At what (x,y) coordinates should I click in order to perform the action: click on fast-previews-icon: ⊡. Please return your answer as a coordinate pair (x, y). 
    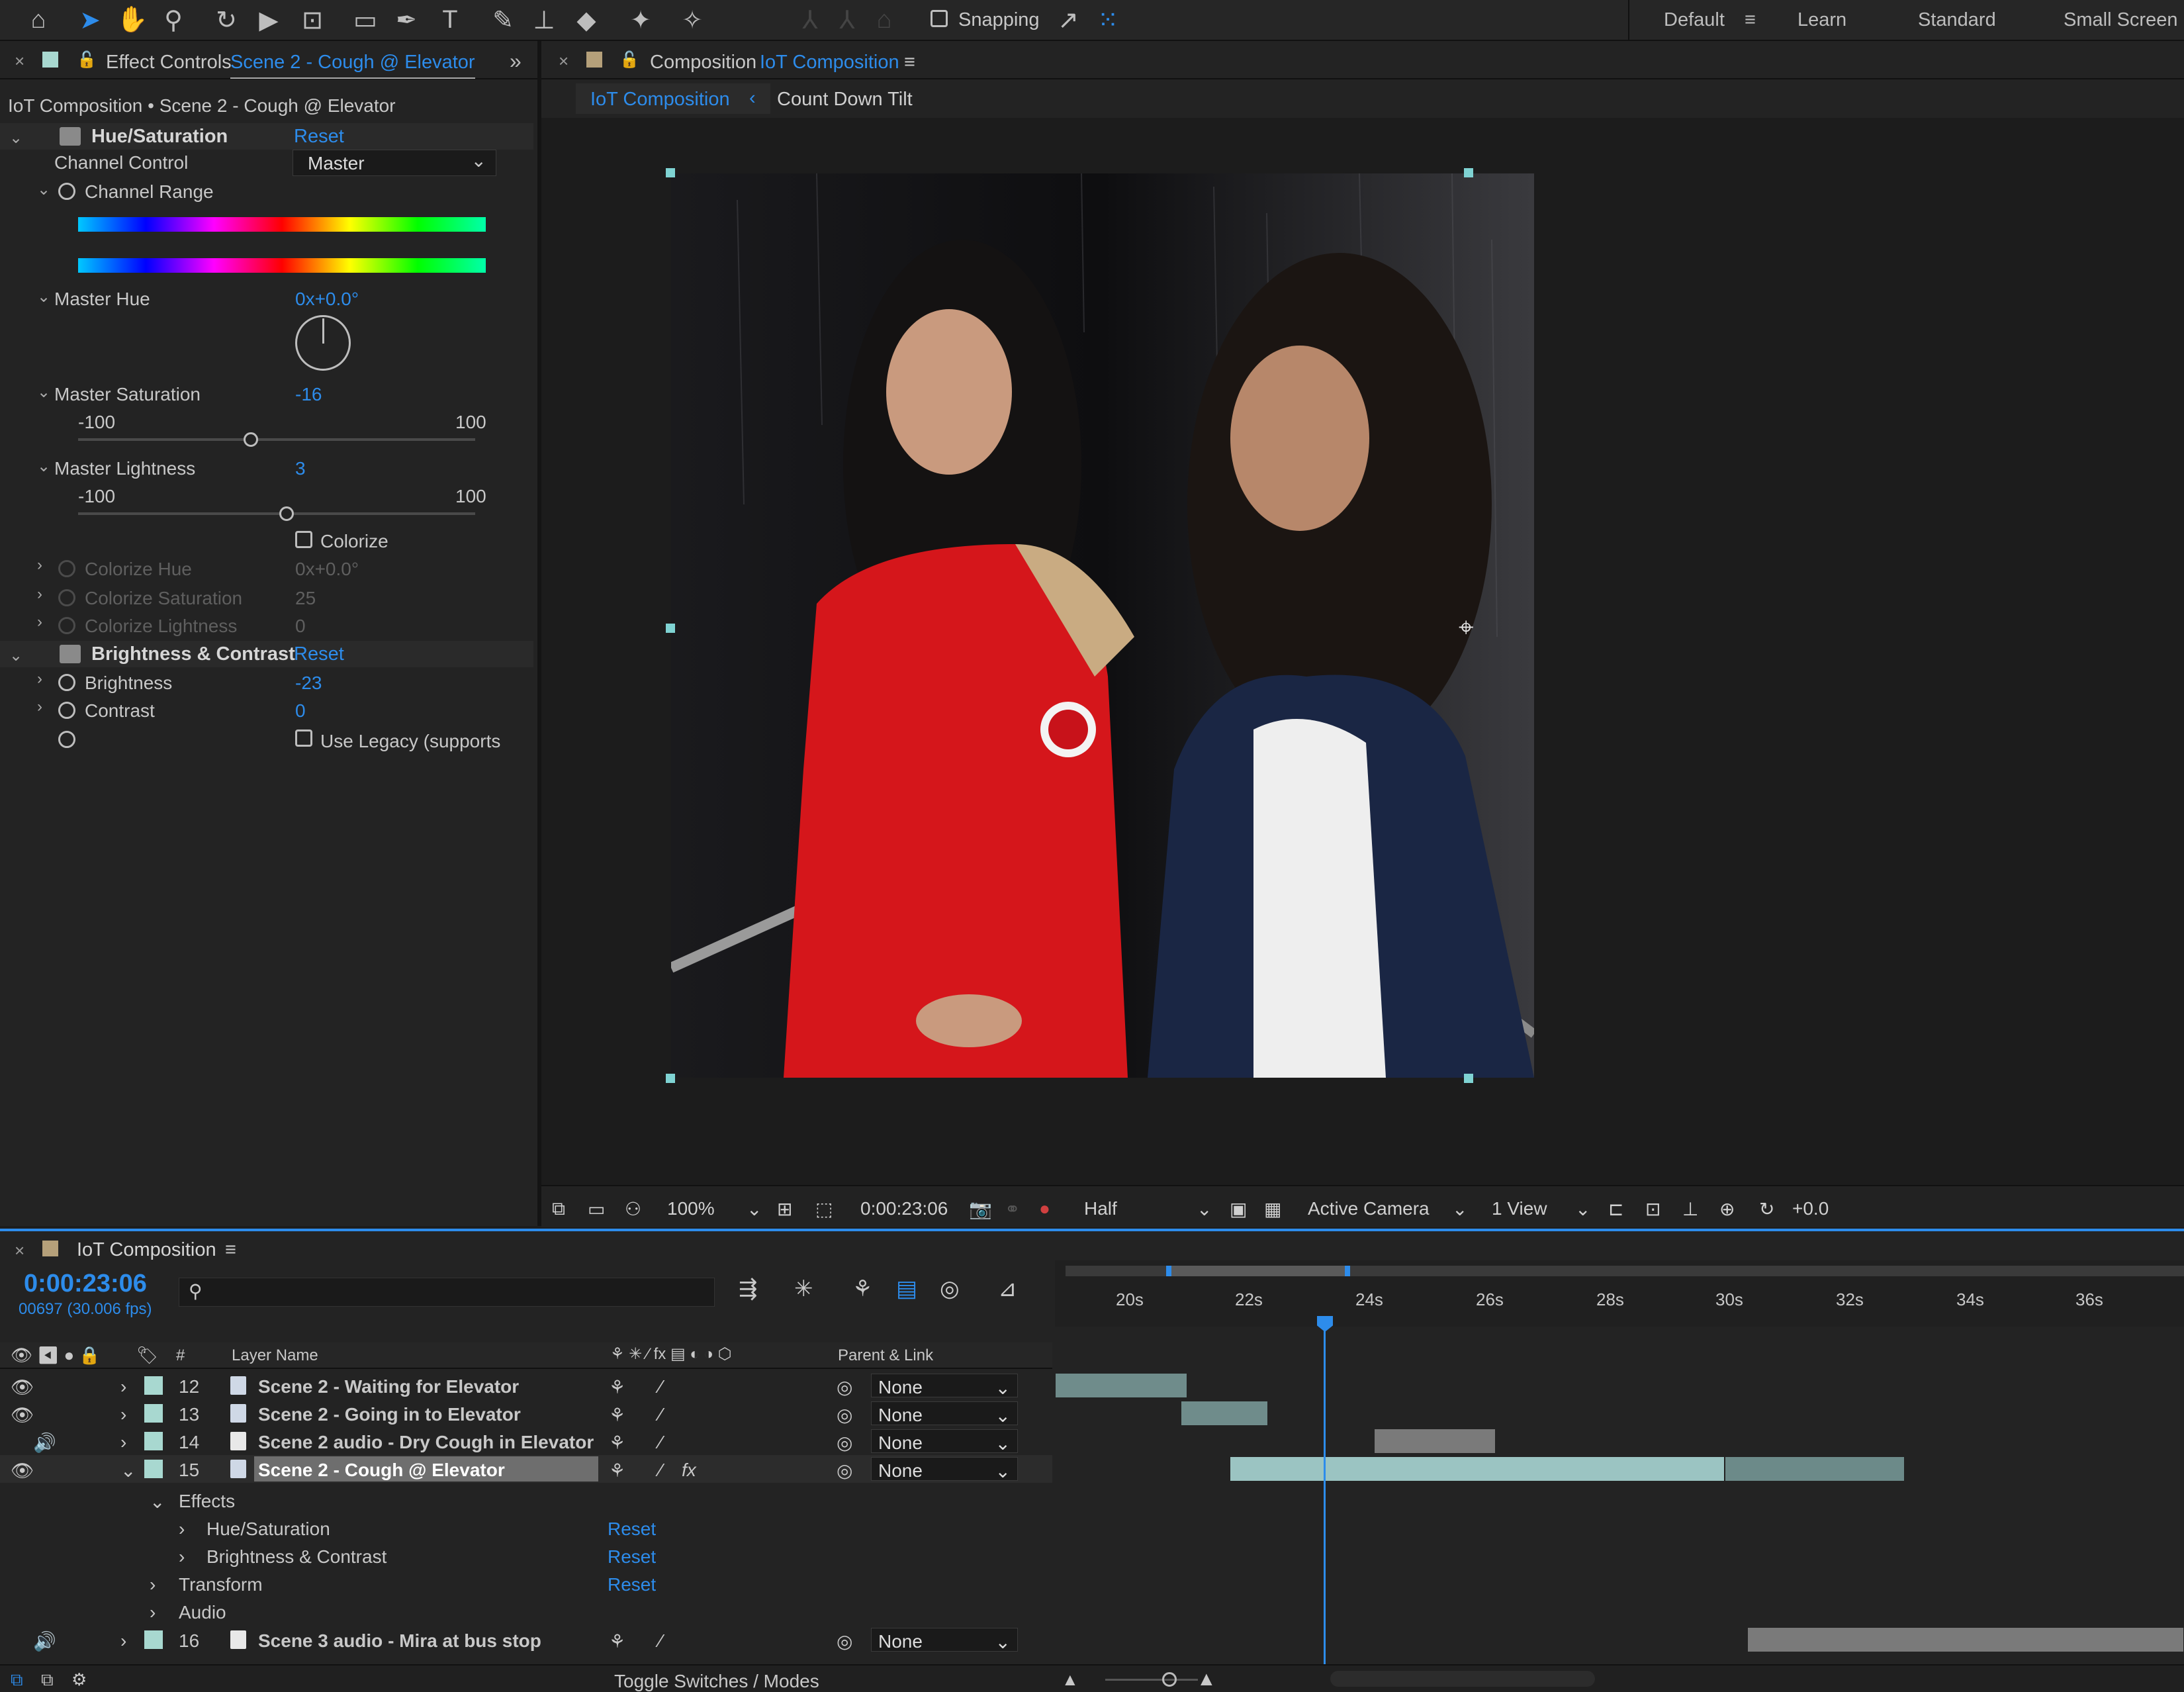
    Looking at the image, I should click on (1653, 1209).